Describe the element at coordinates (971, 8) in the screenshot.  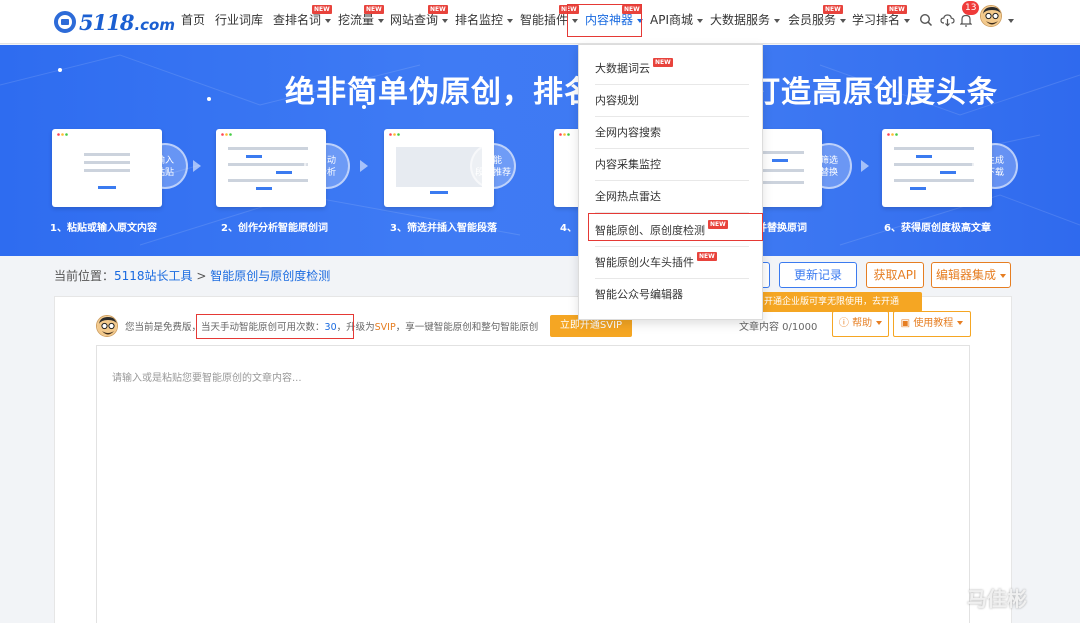
I see `notification-count-badge: 13` at that location.